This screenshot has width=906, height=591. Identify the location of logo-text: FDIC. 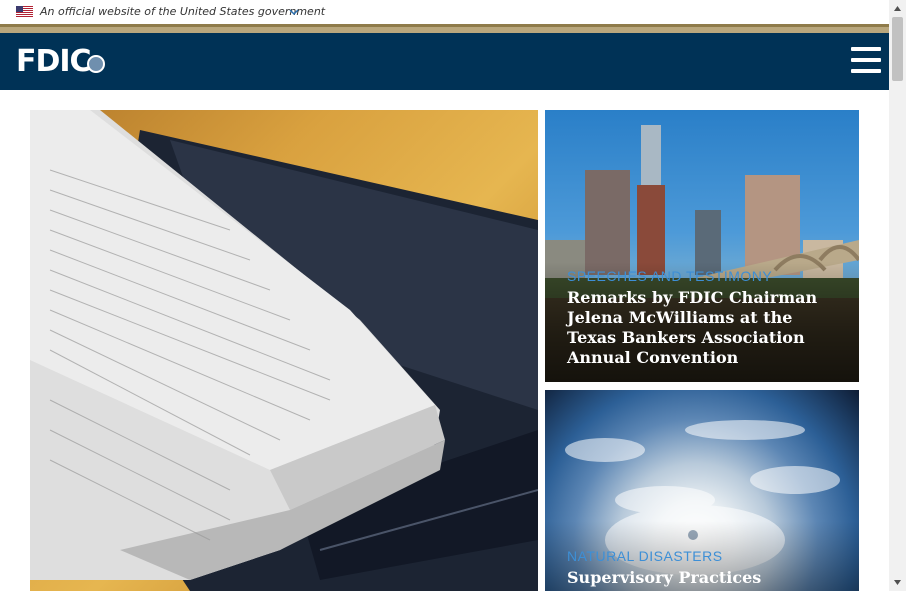
(54, 61).